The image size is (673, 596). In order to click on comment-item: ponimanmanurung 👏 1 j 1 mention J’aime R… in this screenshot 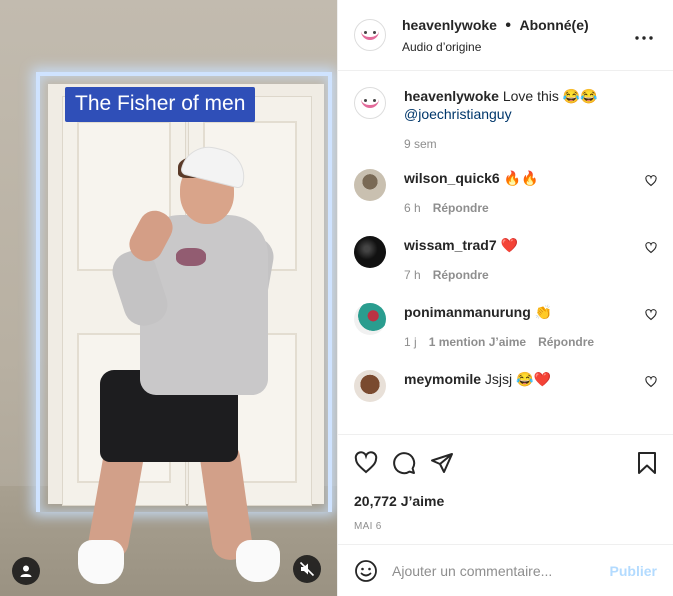, I will do `click(505, 326)`.